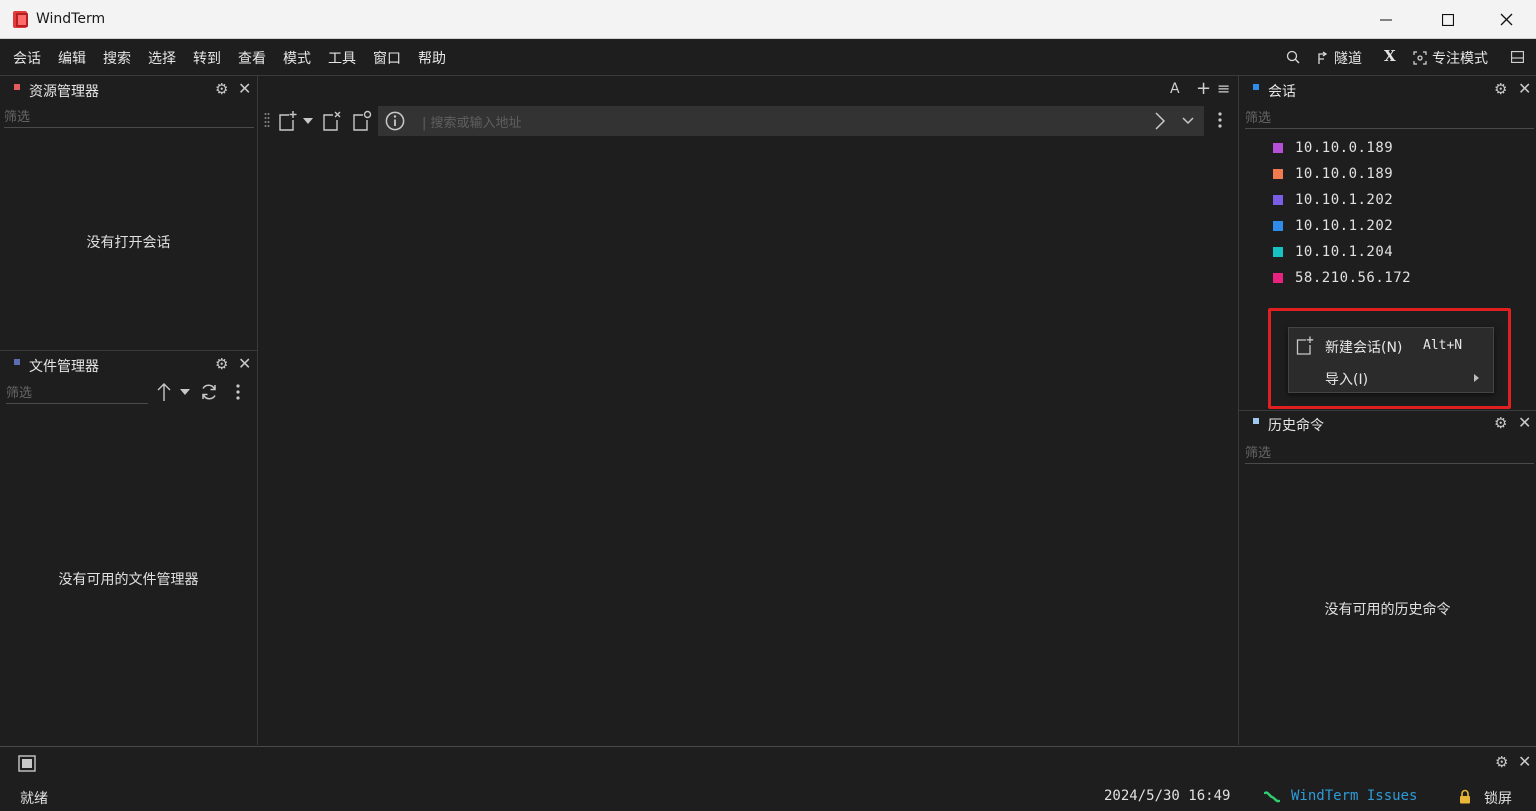 The height and width of the screenshot is (811, 1536). I want to click on lock-icon, so click(1465, 796).